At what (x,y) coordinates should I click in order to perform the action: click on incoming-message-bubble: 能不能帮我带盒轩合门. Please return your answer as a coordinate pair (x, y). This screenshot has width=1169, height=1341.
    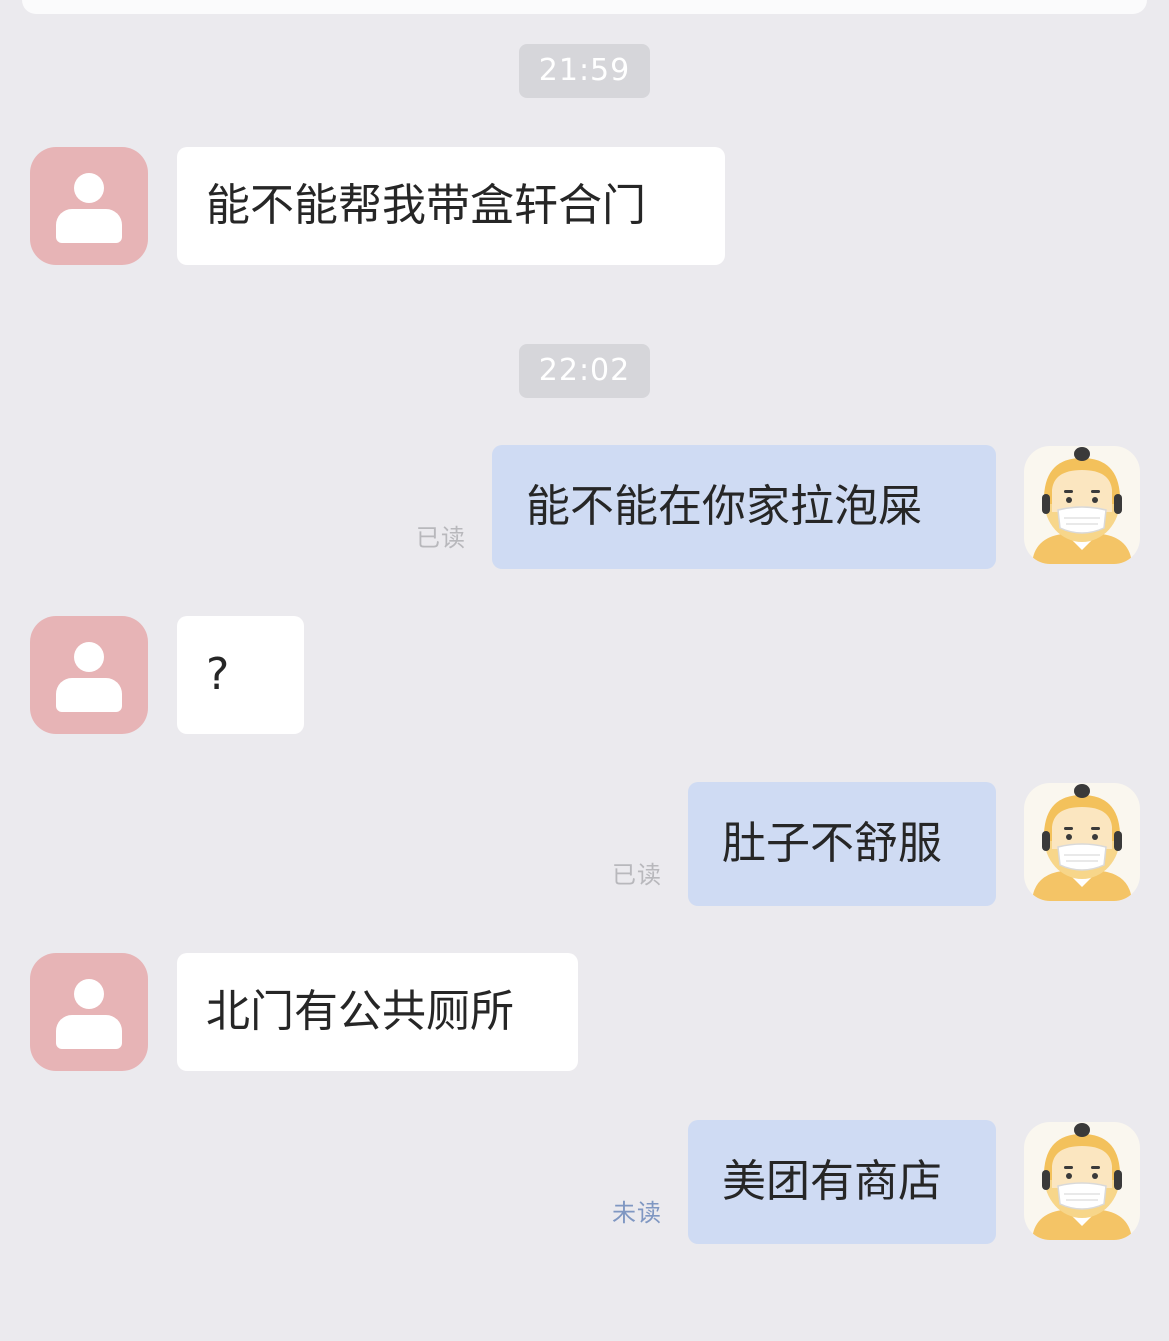
    Looking at the image, I should click on (451, 206).